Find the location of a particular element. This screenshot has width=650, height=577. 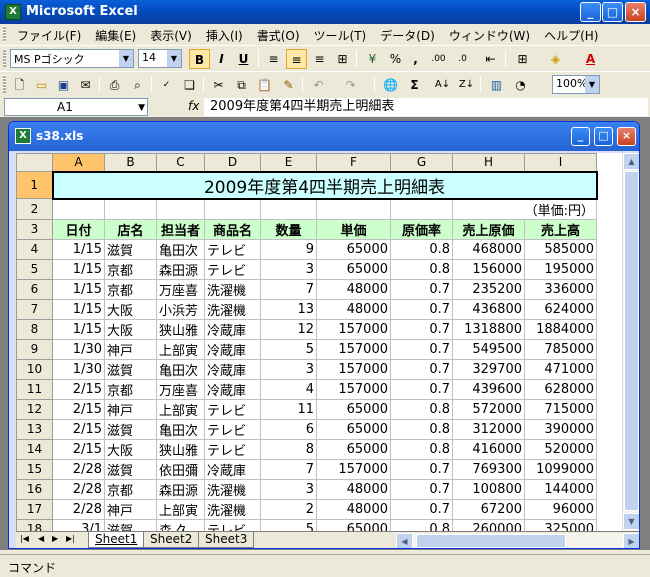

next-sheet-icon: ▶ is located at coordinates (55, 538).